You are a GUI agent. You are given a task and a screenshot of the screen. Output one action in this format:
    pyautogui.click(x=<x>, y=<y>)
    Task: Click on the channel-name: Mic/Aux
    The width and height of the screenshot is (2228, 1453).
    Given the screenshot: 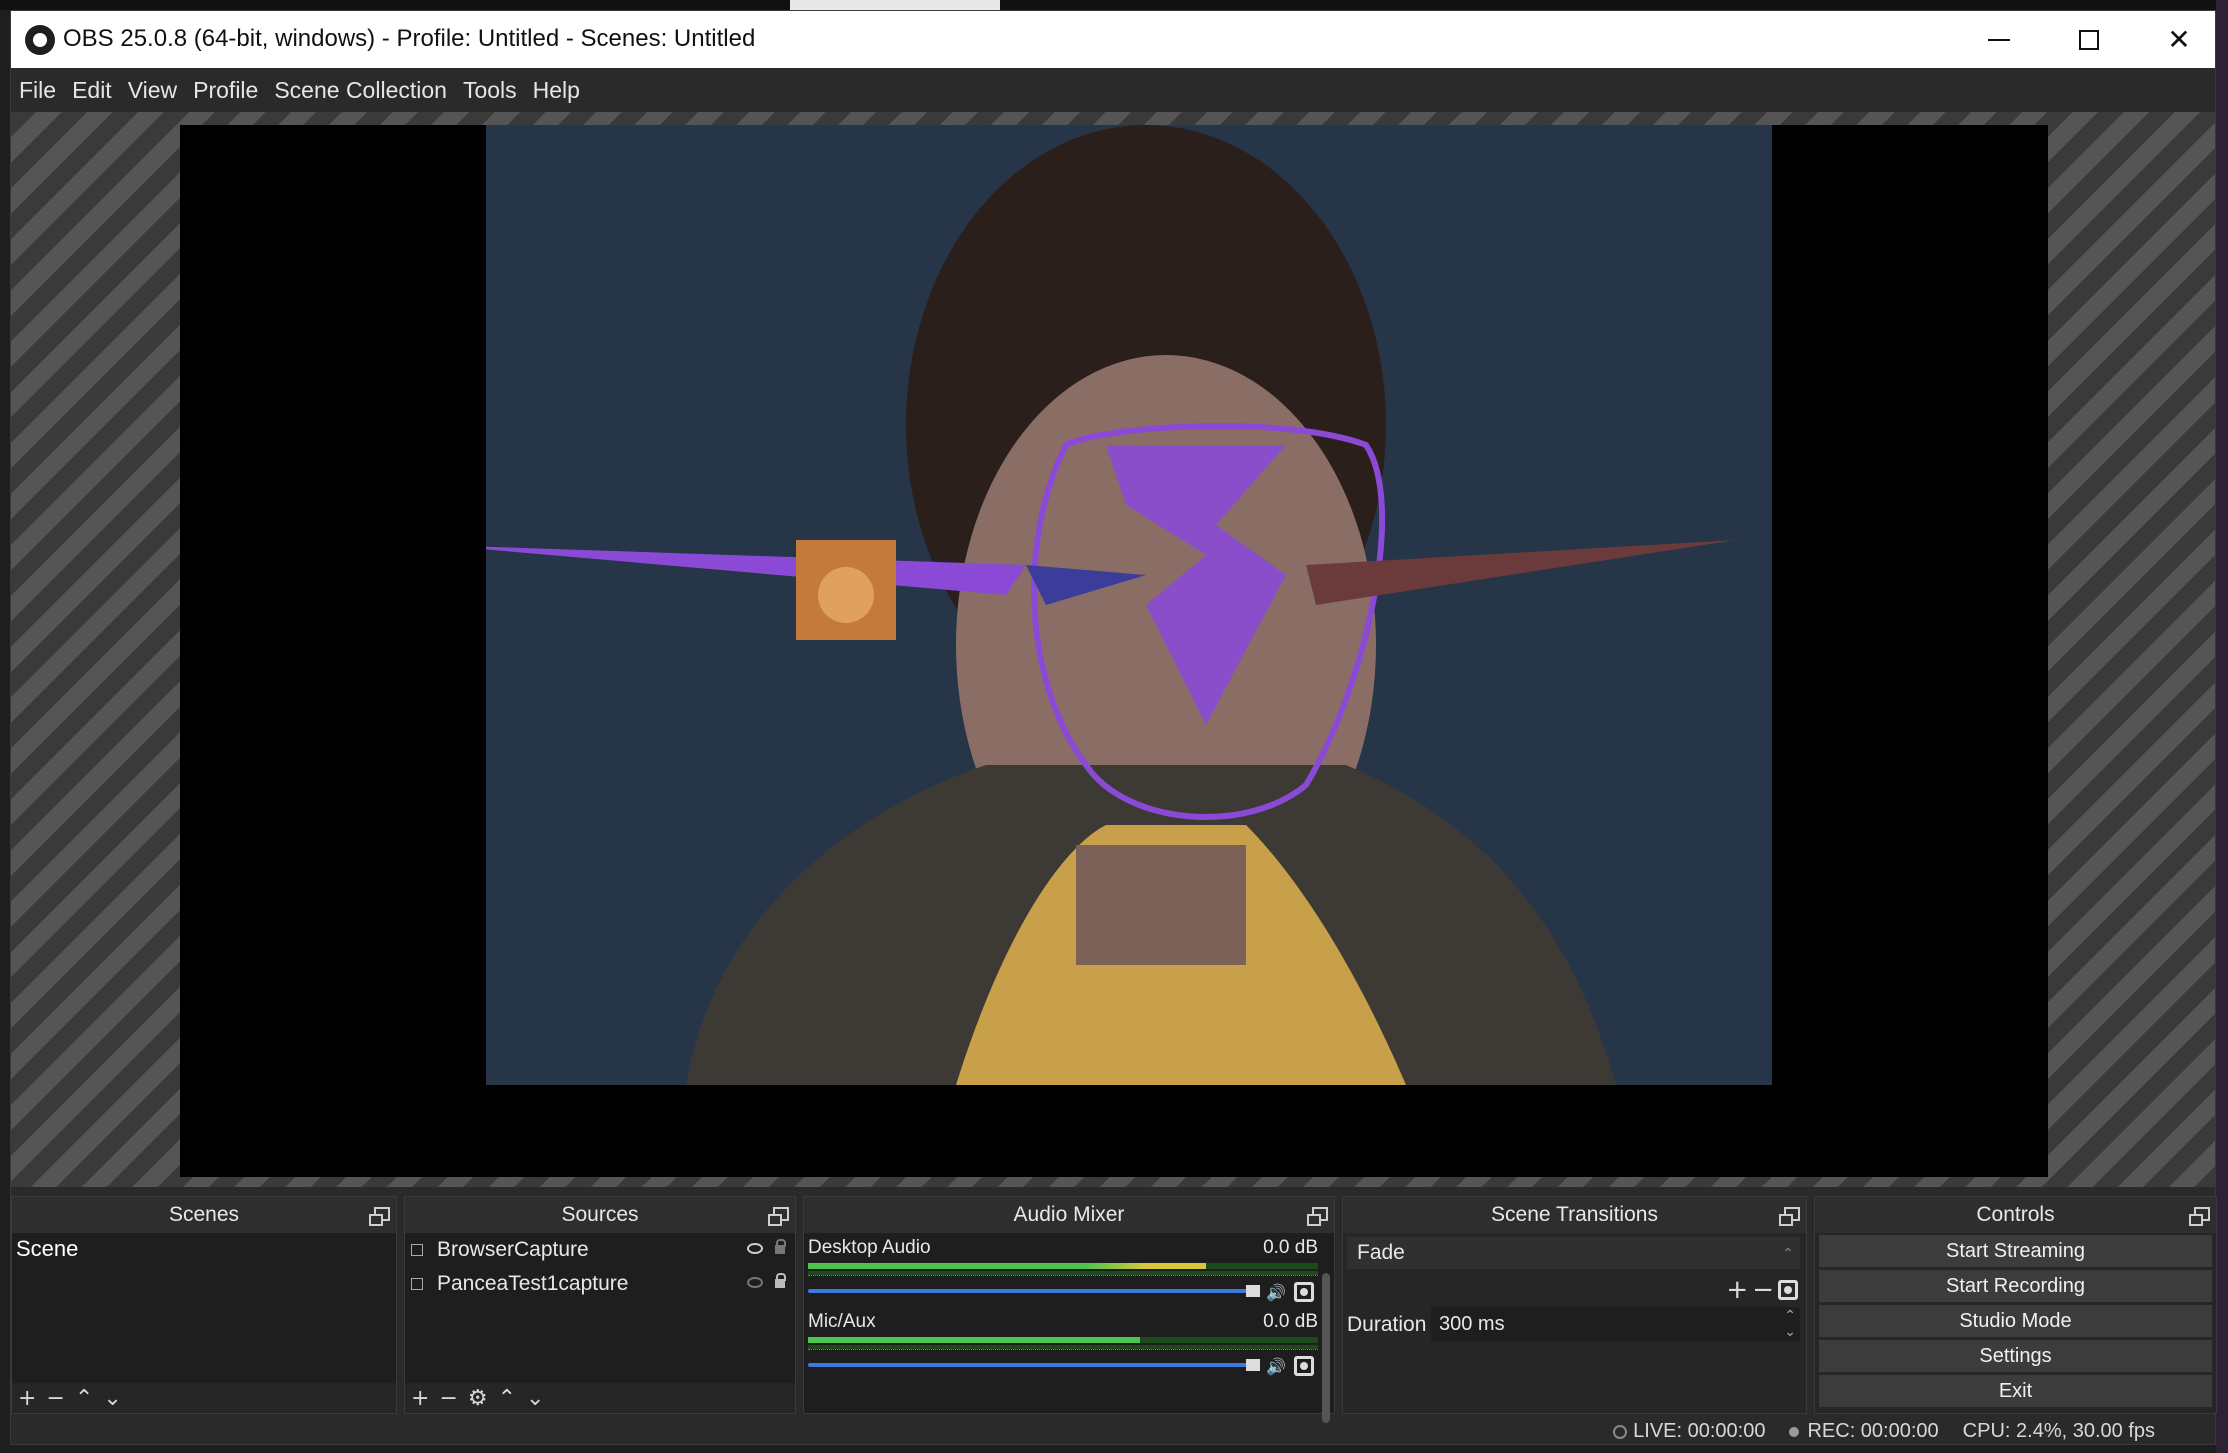 What is the action you would take?
    pyautogui.click(x=842, y=1321)
    